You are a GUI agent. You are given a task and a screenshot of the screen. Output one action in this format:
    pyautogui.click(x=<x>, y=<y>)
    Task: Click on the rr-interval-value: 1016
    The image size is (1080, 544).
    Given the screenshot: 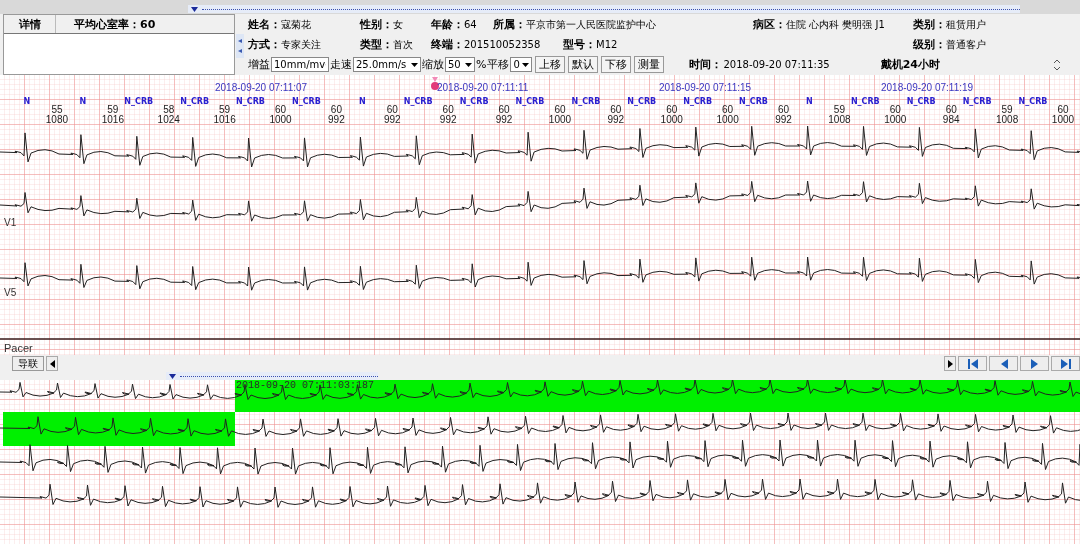 What is the action you would take?
    pyautogui.click(x=112, y=120)
    